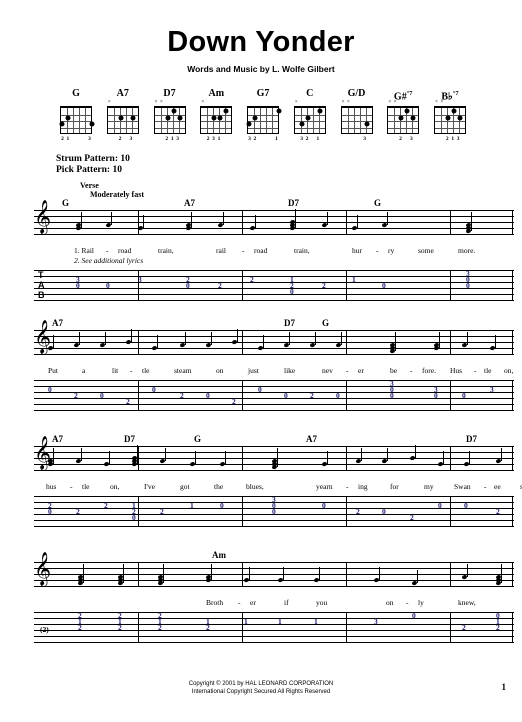 The width and height of the screenshot is (522, 722). I want to click on notation-staff: 𝄞, so click(274, 457).